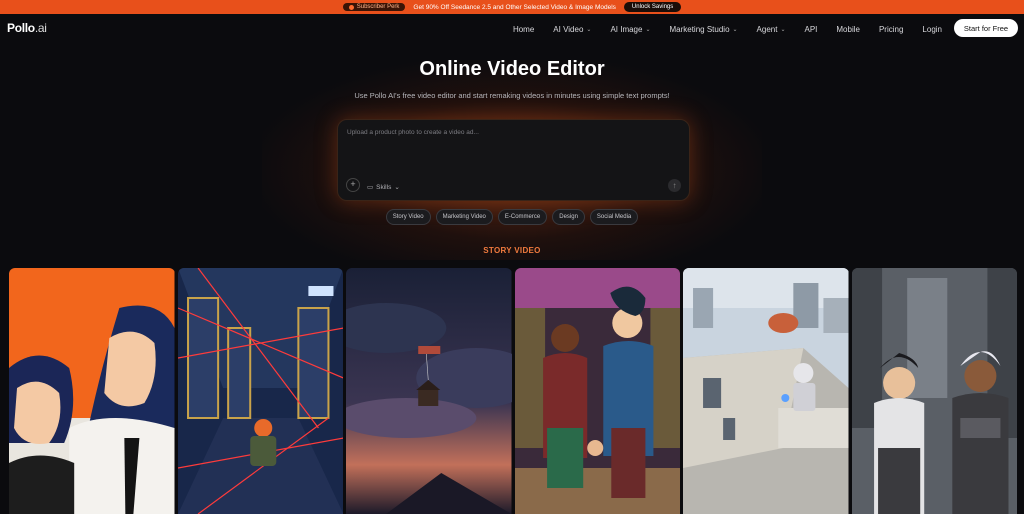 The image size is (1024, 514). I want to click on send-arrow-icon: ↑, so click(674, 185).